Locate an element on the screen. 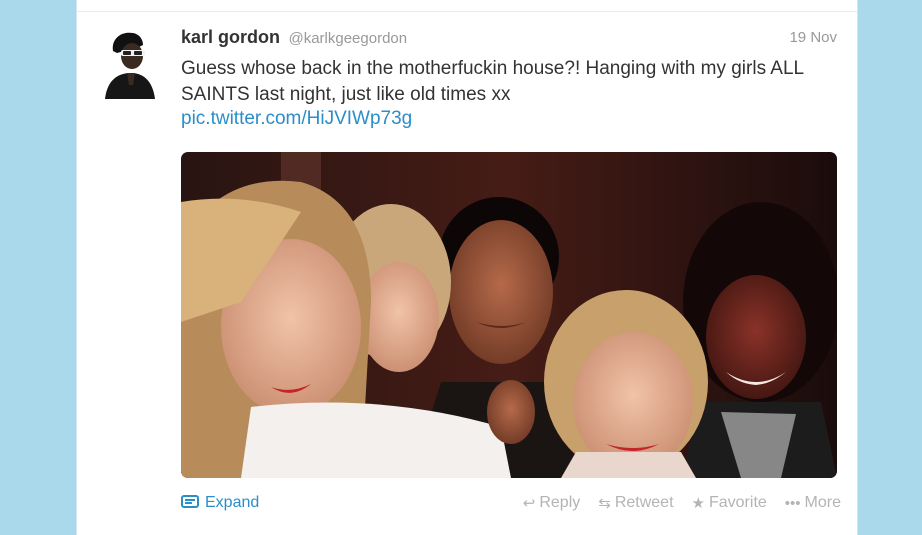 The image size is (922, 535). tweet-date: 19 Nov is located at coordinates (813, 37).